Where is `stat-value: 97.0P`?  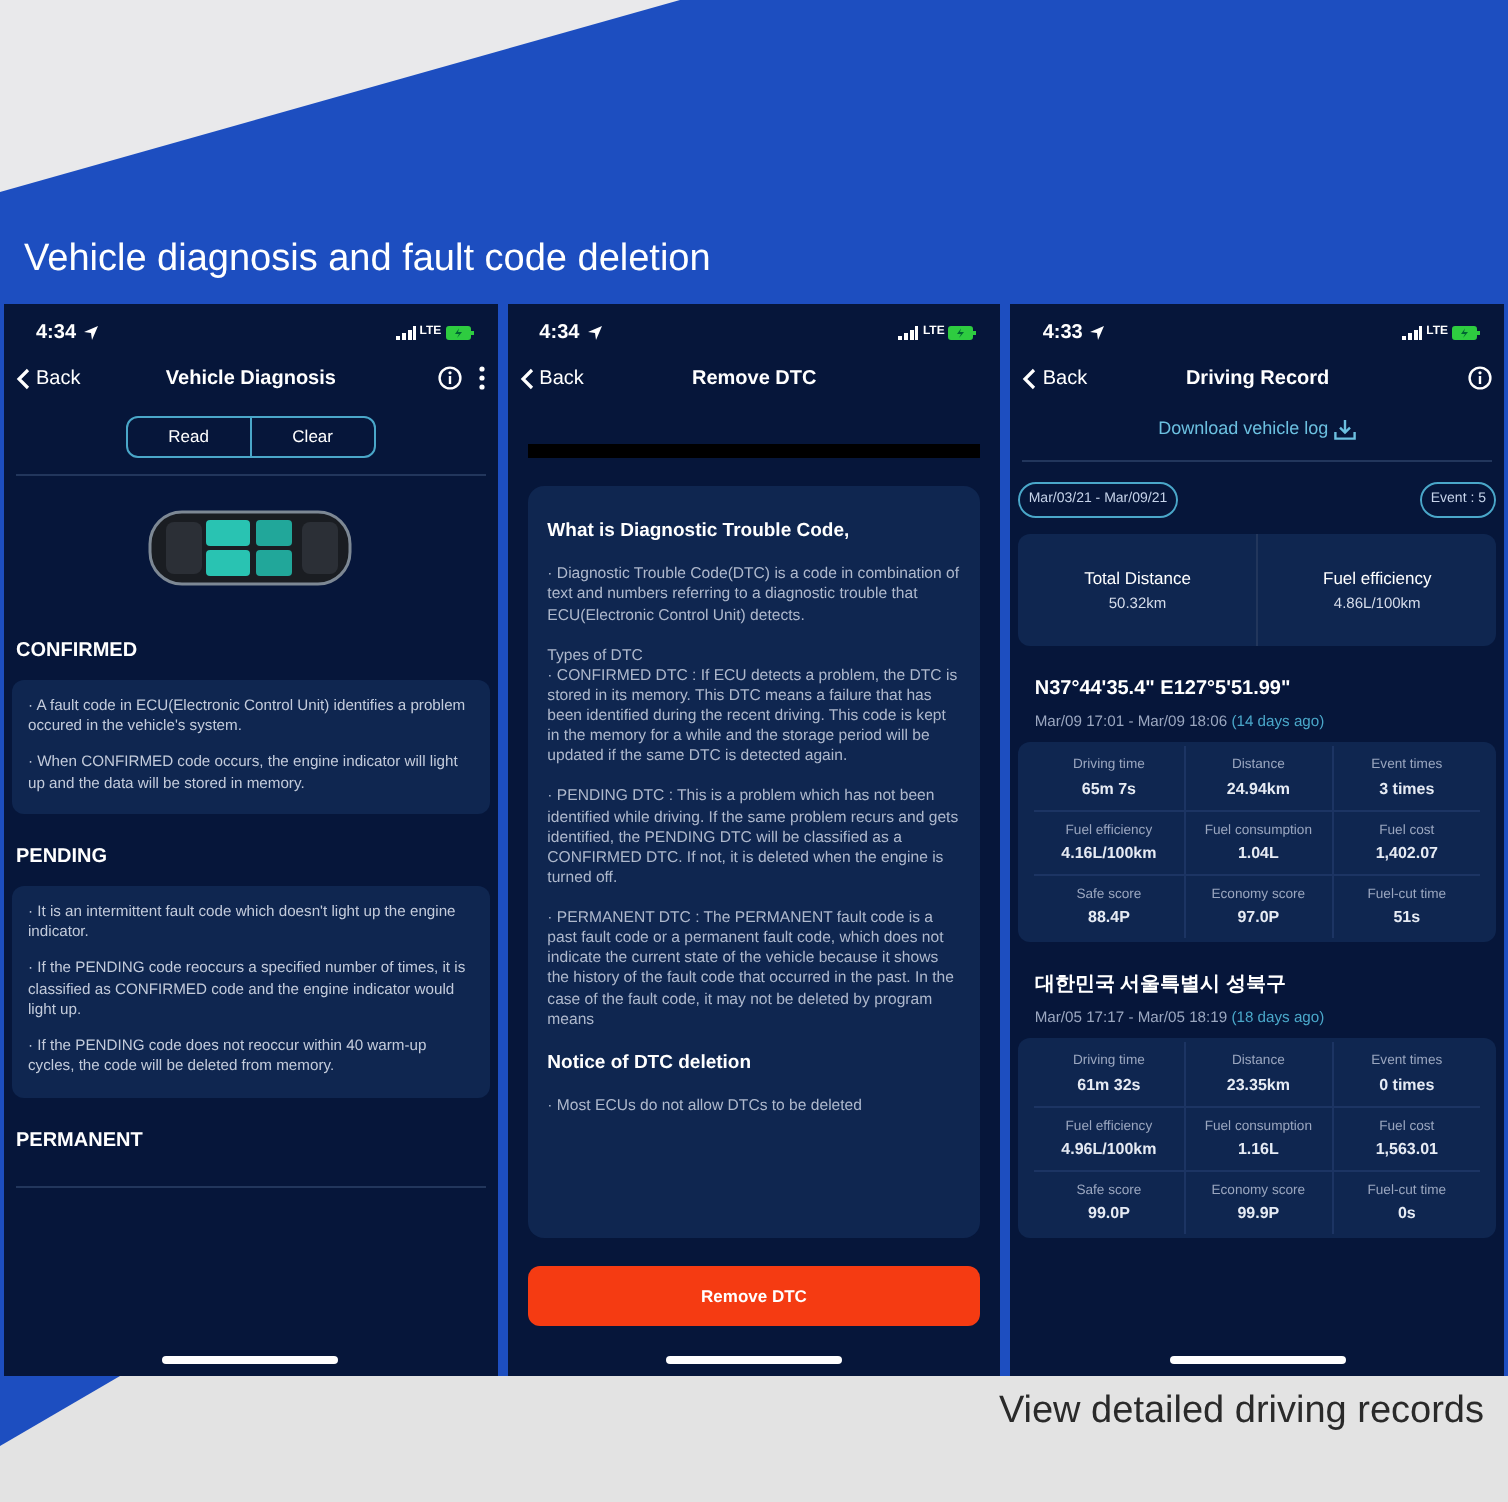
stat-value: 97.0P is located at coordinates (1258, 917).